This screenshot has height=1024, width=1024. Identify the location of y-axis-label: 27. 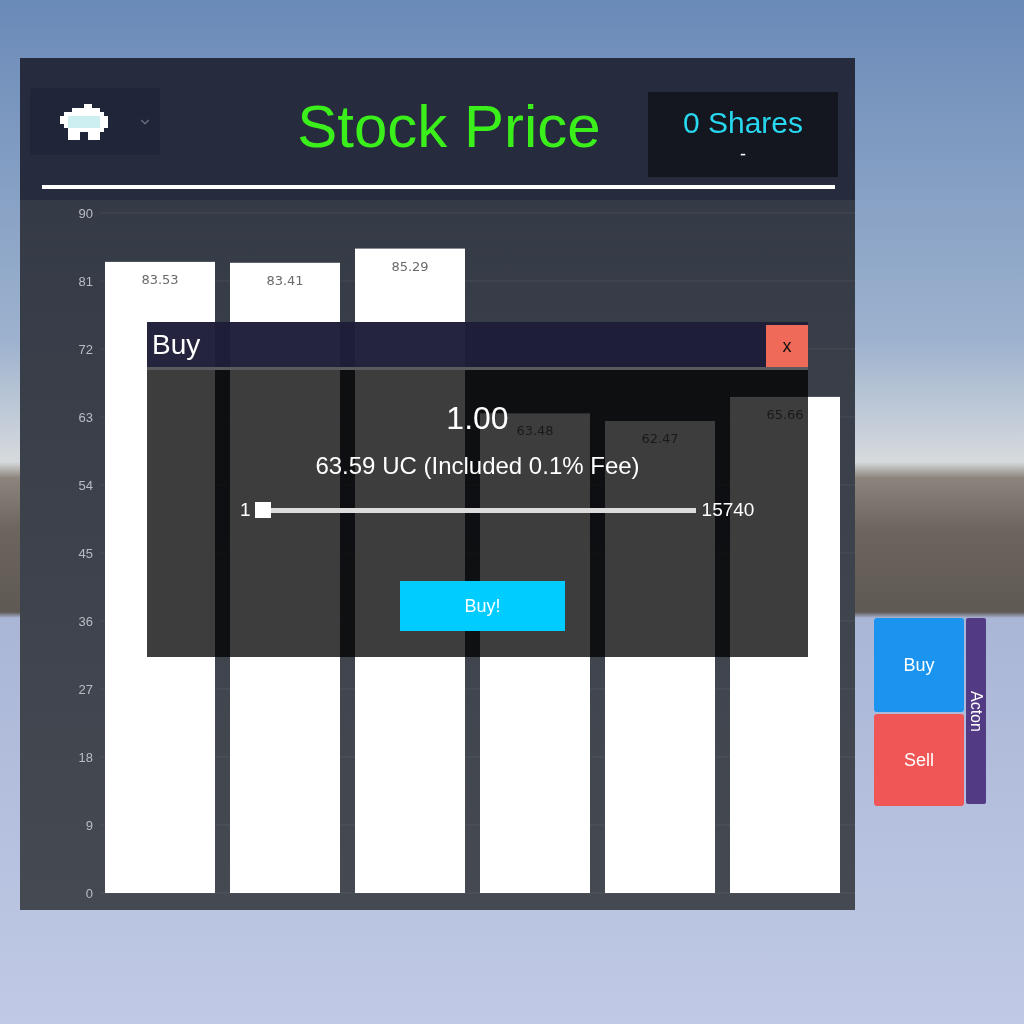
(85, 689).